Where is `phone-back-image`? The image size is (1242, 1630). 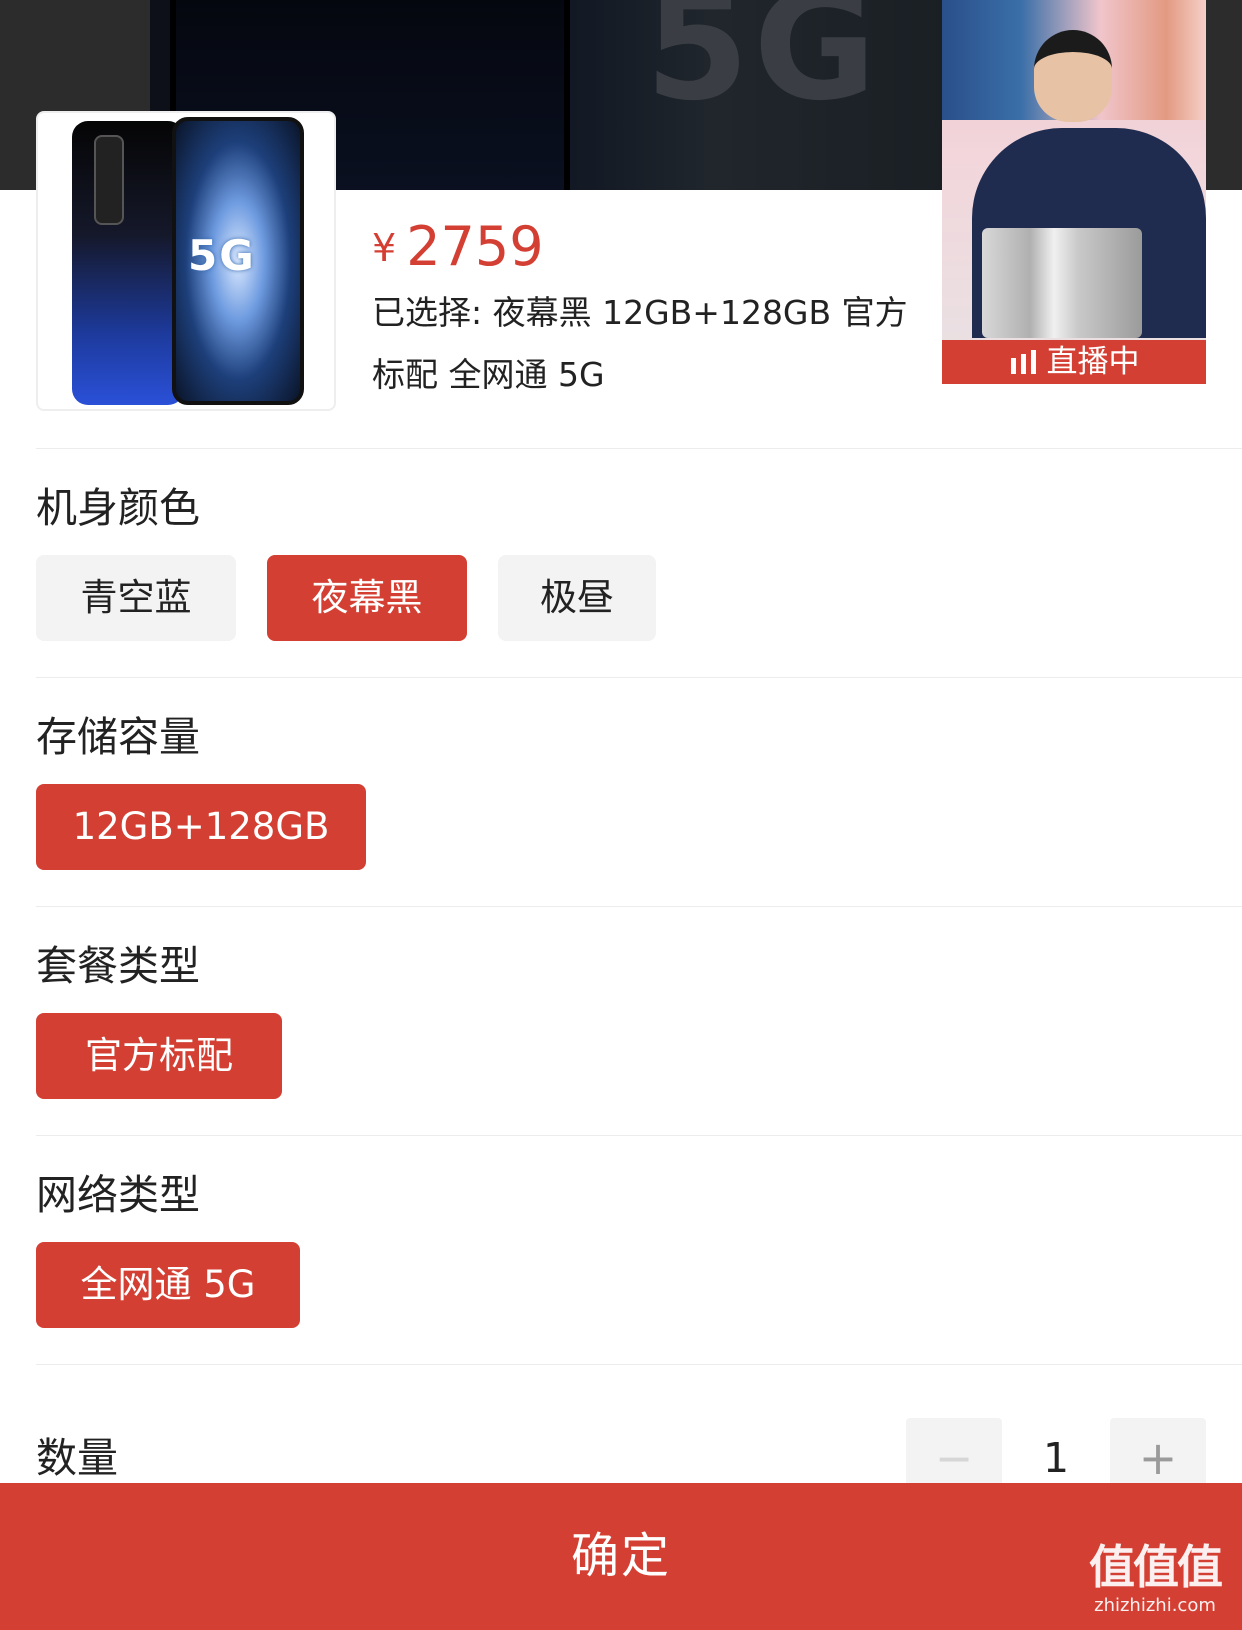
phone-back-image is located at coordinates (128, 263).